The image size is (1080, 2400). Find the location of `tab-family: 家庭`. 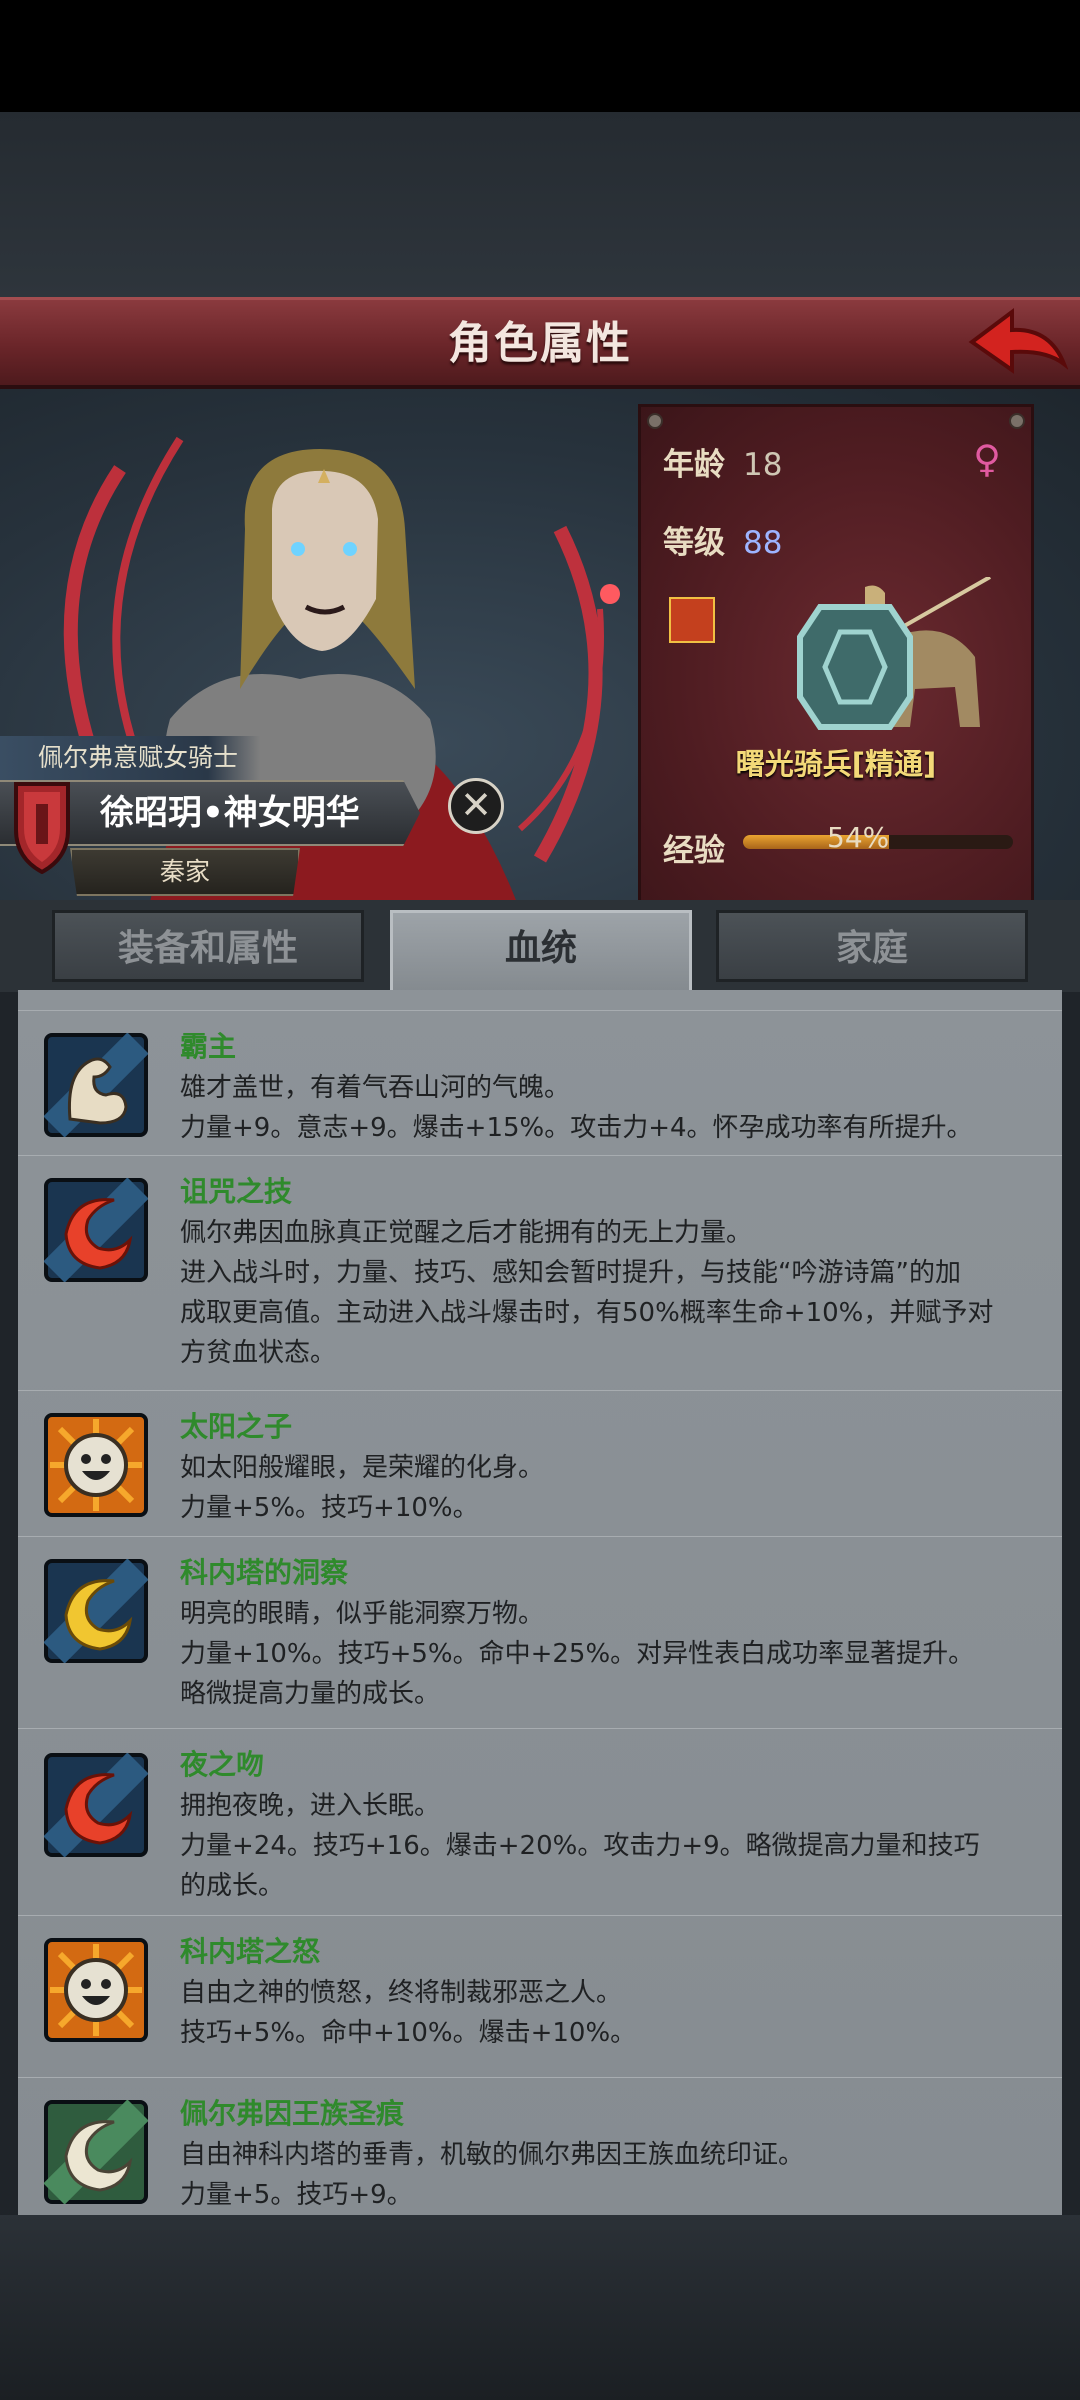

tab-family: 家庭 is located at coordinates (872, 946).